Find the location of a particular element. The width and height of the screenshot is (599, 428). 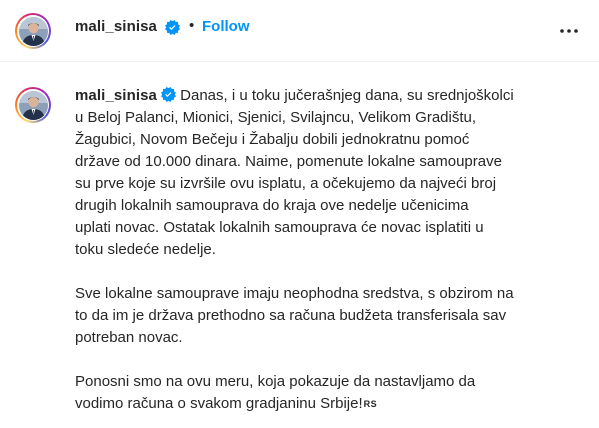

avatar is located at coordinates (33, 31).